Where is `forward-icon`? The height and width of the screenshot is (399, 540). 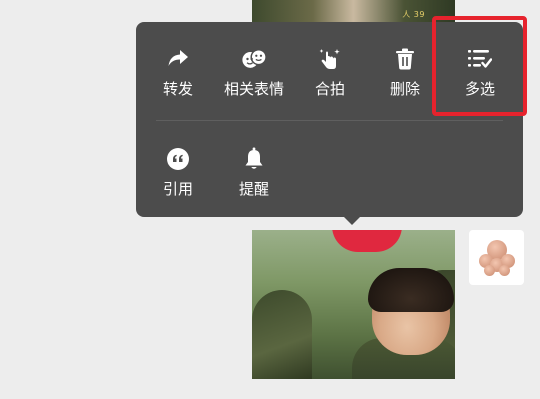
forward-icon is located at coordinates (178, 59).